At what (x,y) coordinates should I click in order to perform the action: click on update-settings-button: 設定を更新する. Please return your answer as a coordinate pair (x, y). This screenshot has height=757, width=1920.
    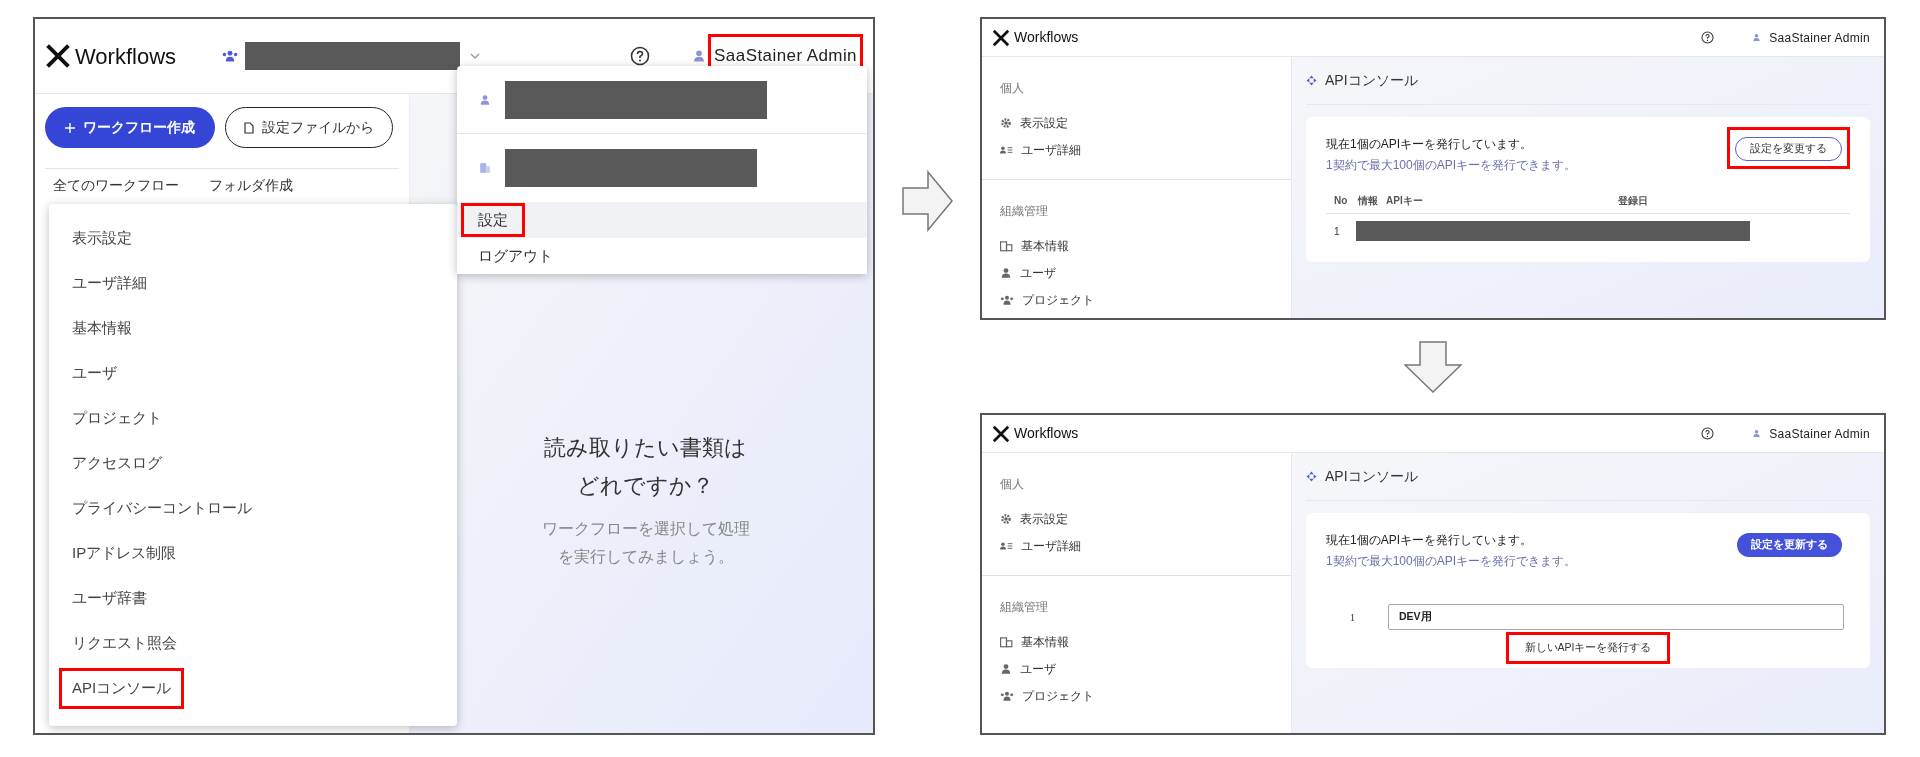
    Looking at the image, I should click on (1789, 544).